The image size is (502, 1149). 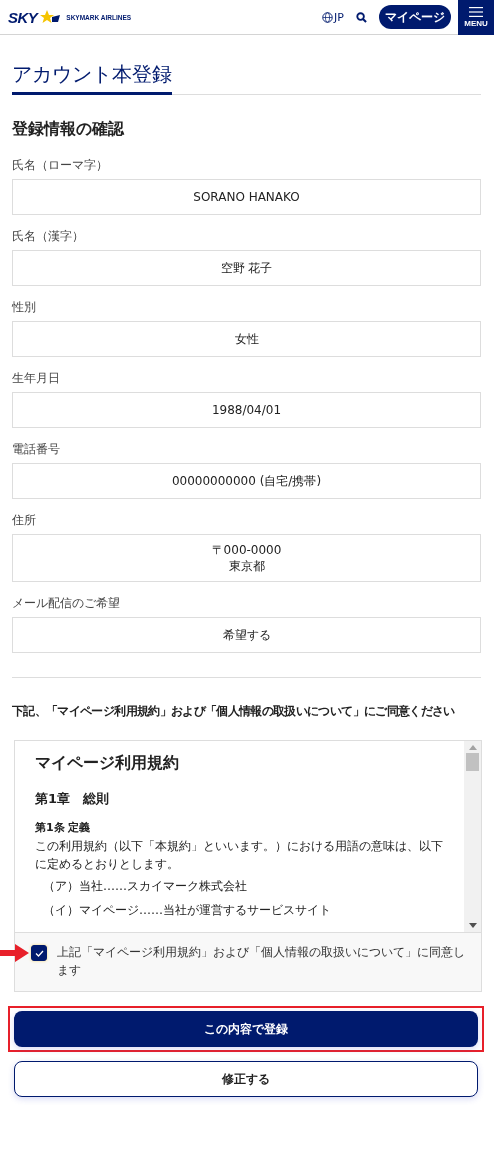 I want to click on scrollbar, so click(x=472, y=836).